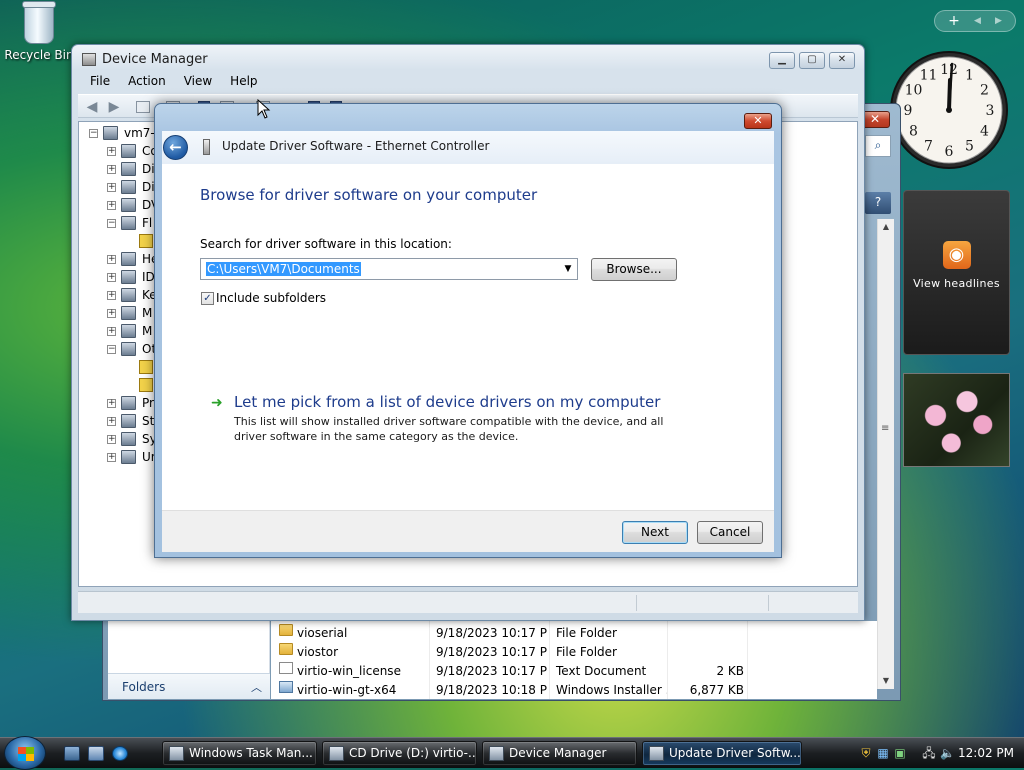 This screenshot has height=770, width=1024. Describe the element at coordinates (969, 76) in the screenshot. I see `clock-numeral: 1` at that location.